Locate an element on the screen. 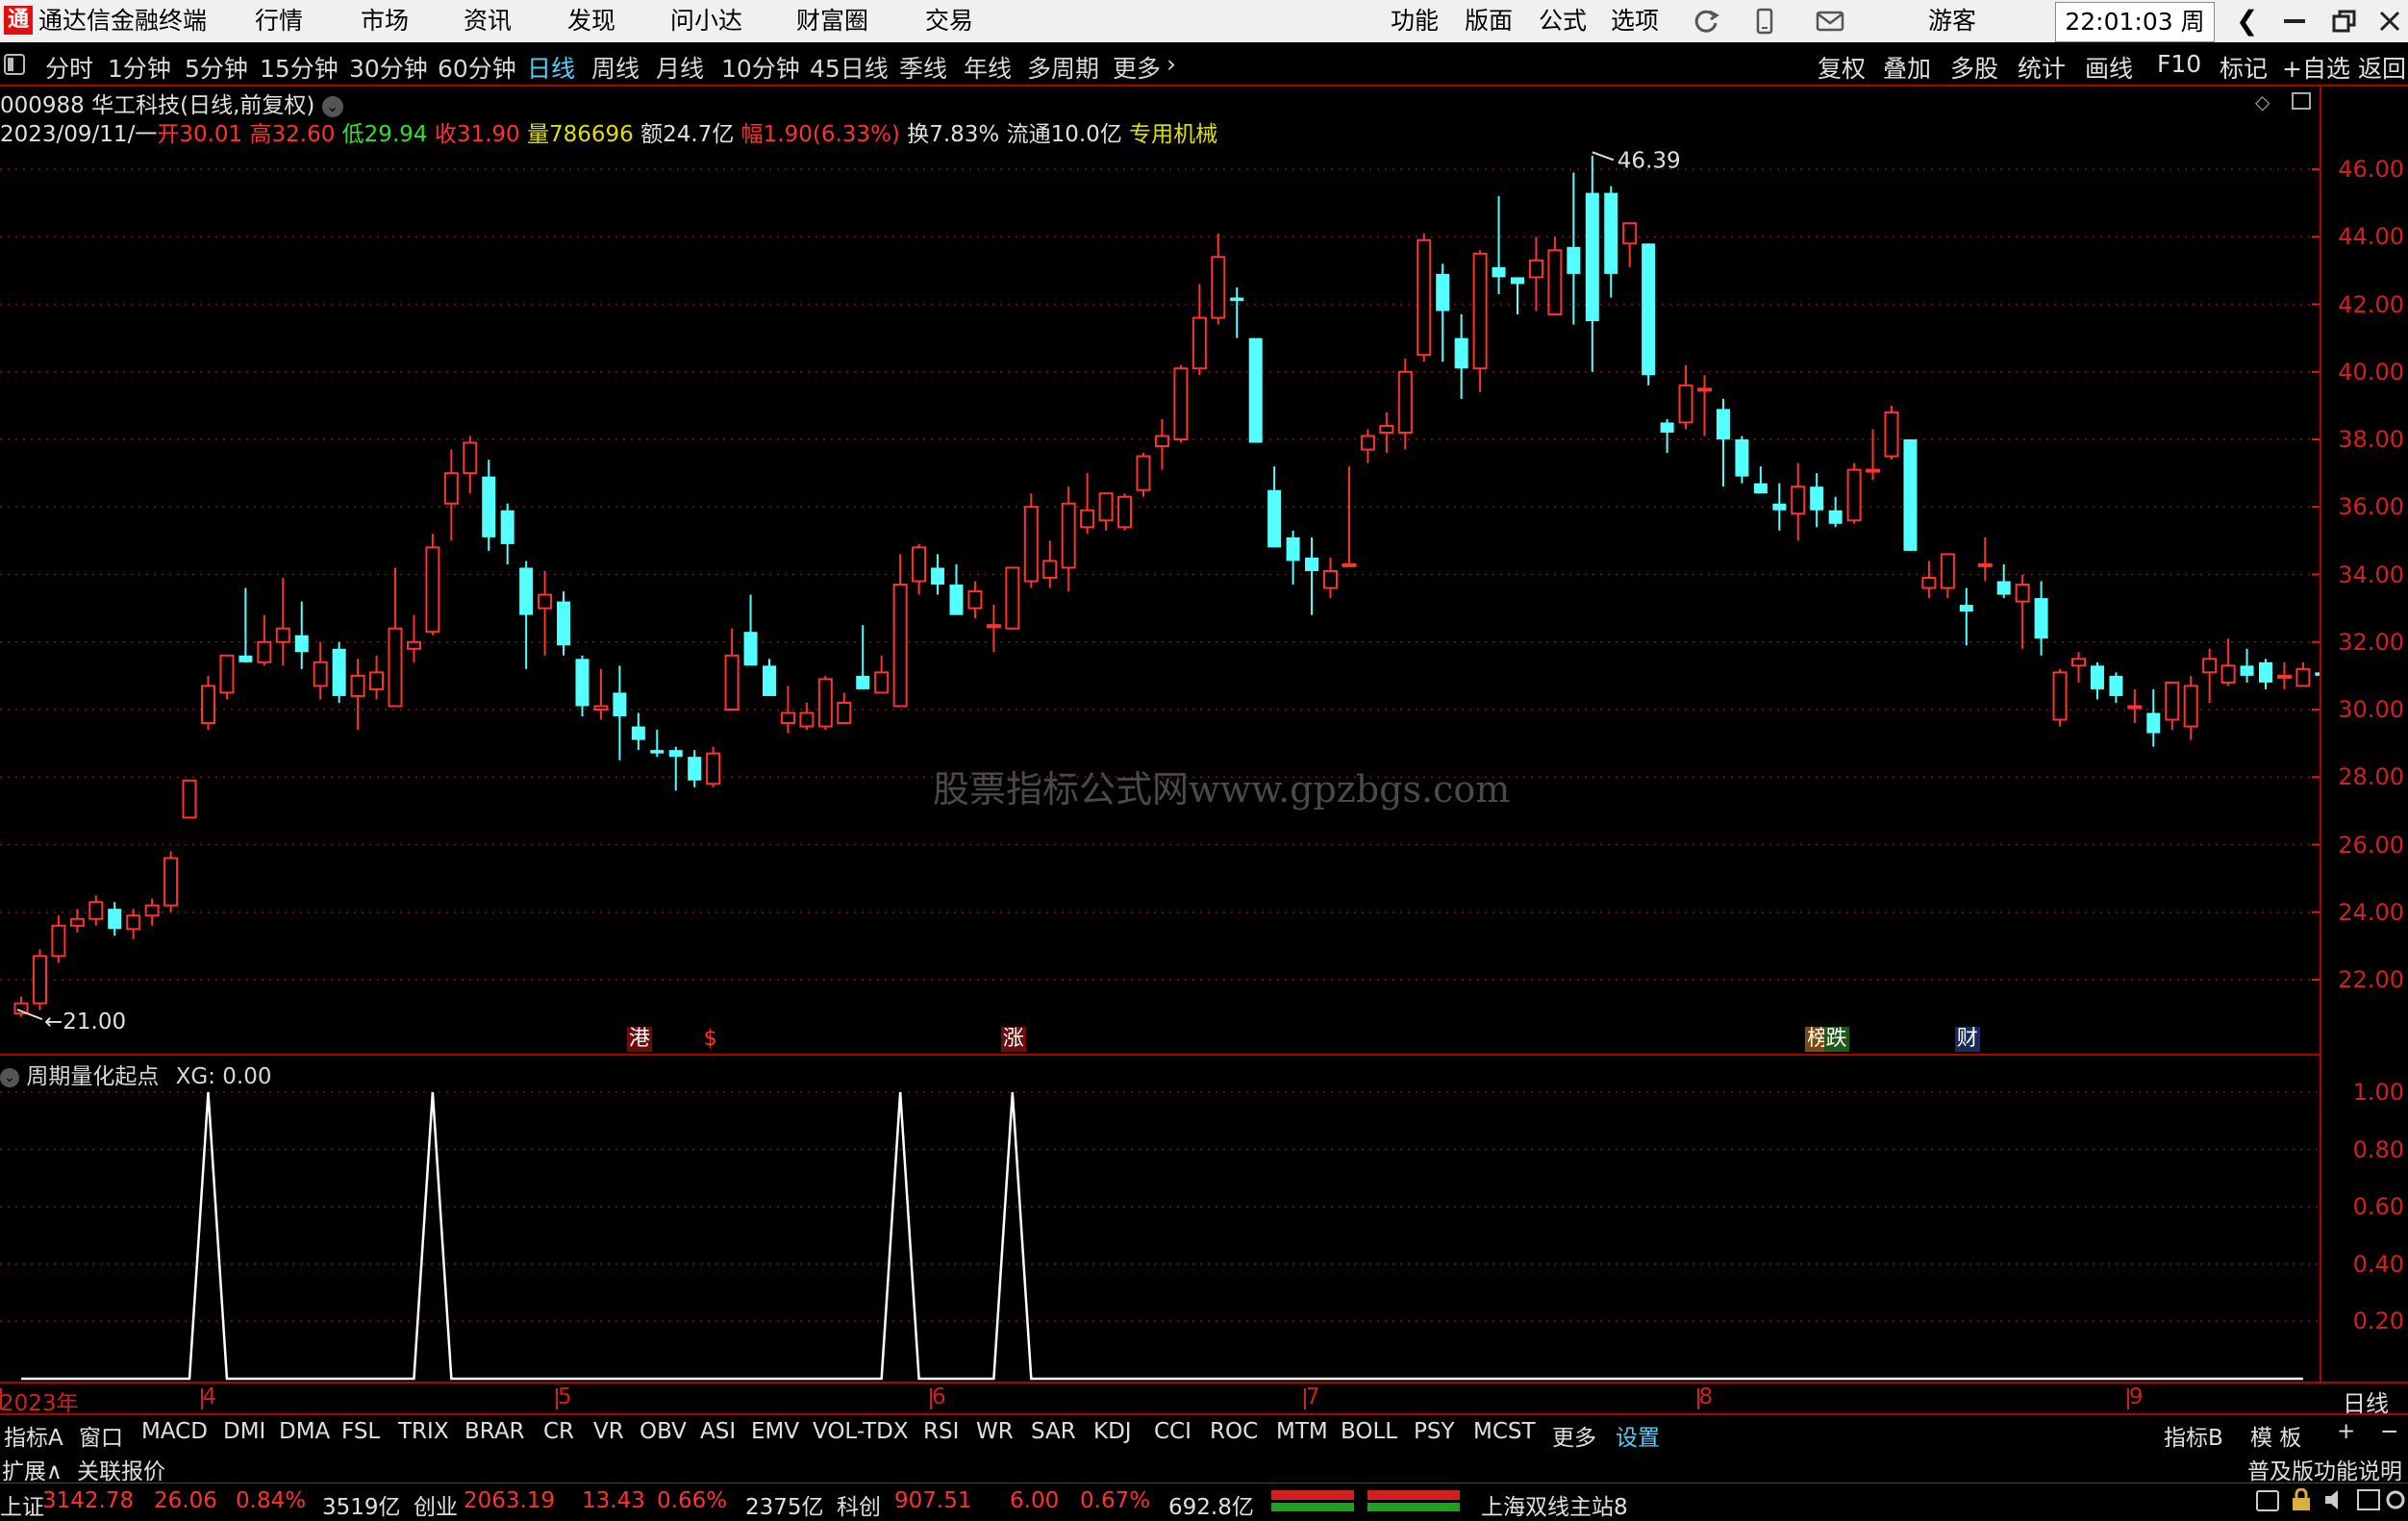 The height and width of the screenshot is (1521, 2408). refresh-icon is located at coordinates (1707, 21).